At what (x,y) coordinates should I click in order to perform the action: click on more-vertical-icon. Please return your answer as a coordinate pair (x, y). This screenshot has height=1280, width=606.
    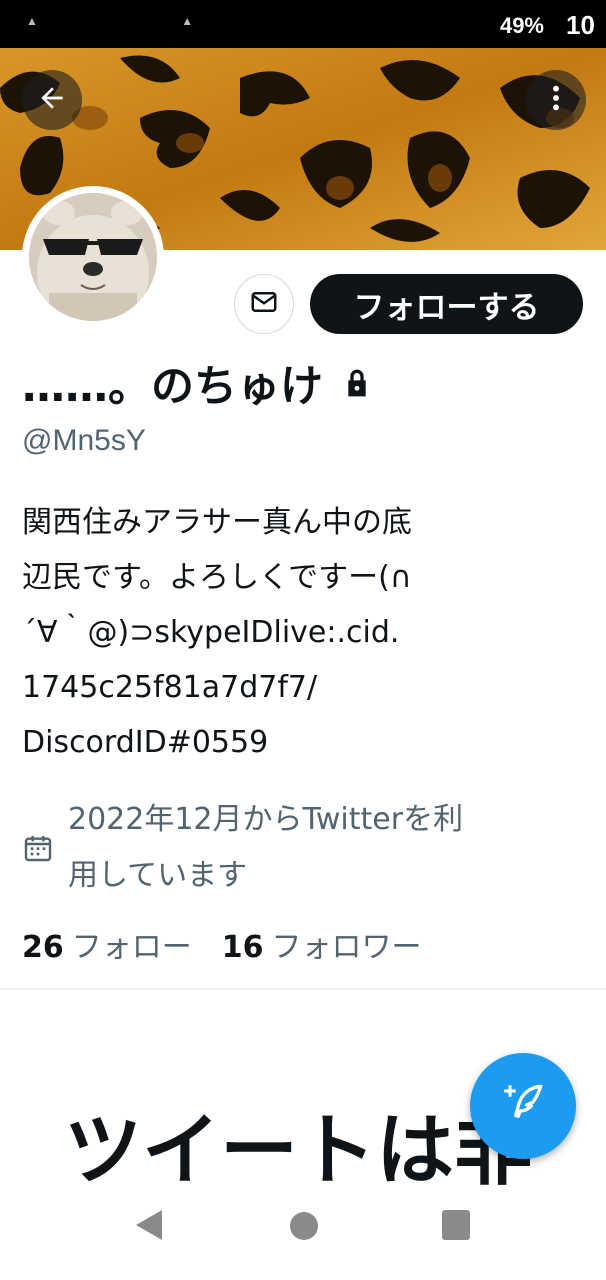
    Looking at the image, I should click on (556, 100).